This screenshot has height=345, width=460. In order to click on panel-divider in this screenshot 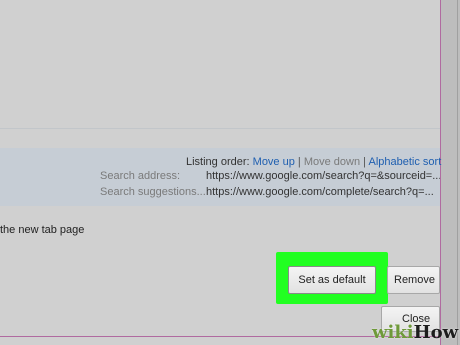, I will do `click(220, 128)`.